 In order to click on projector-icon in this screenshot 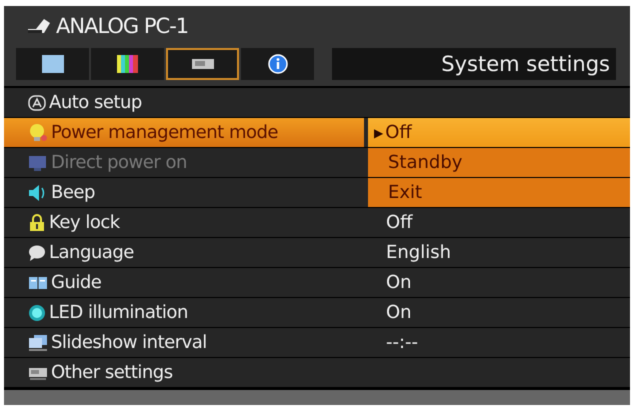, I will do `click(202, 64)`.